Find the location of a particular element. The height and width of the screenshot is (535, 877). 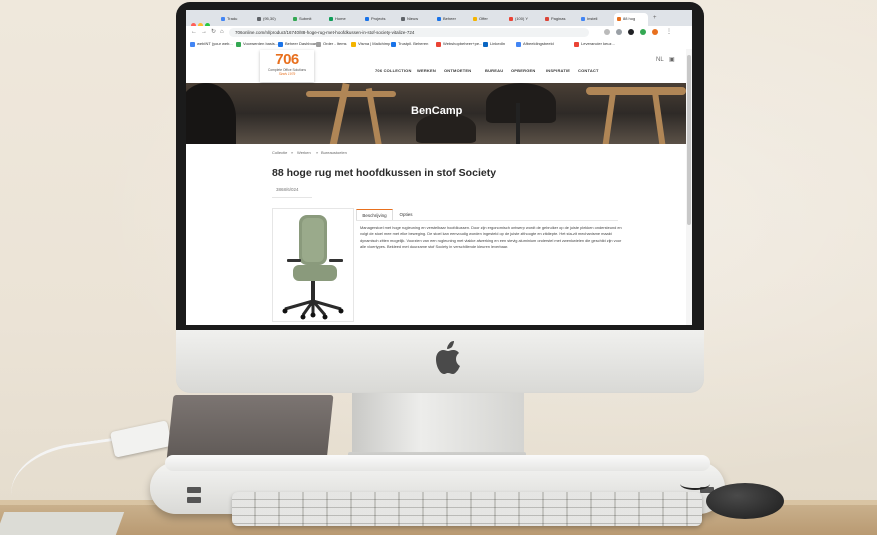

tab-label: Offer is located at coordinates (483, 18).